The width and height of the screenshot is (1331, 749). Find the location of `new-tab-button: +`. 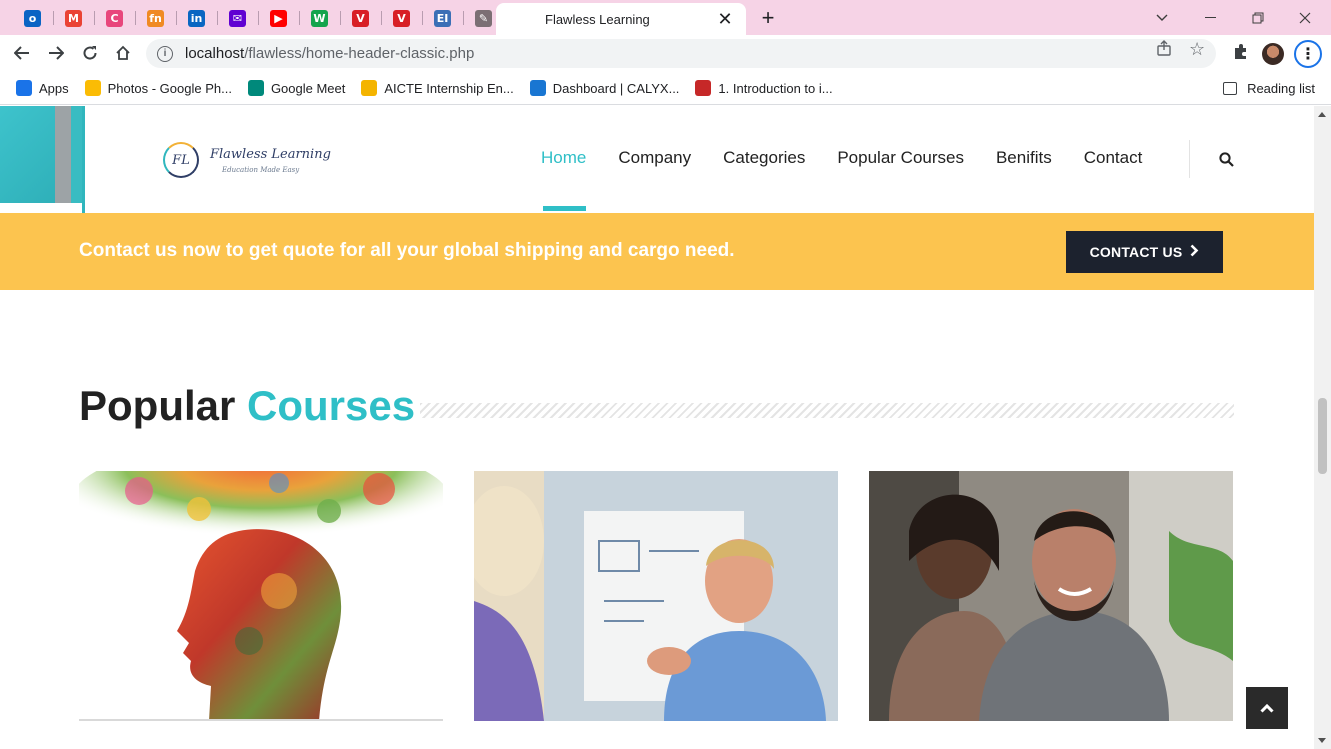

new-tab-button: + is located at coordinates (768, 18).